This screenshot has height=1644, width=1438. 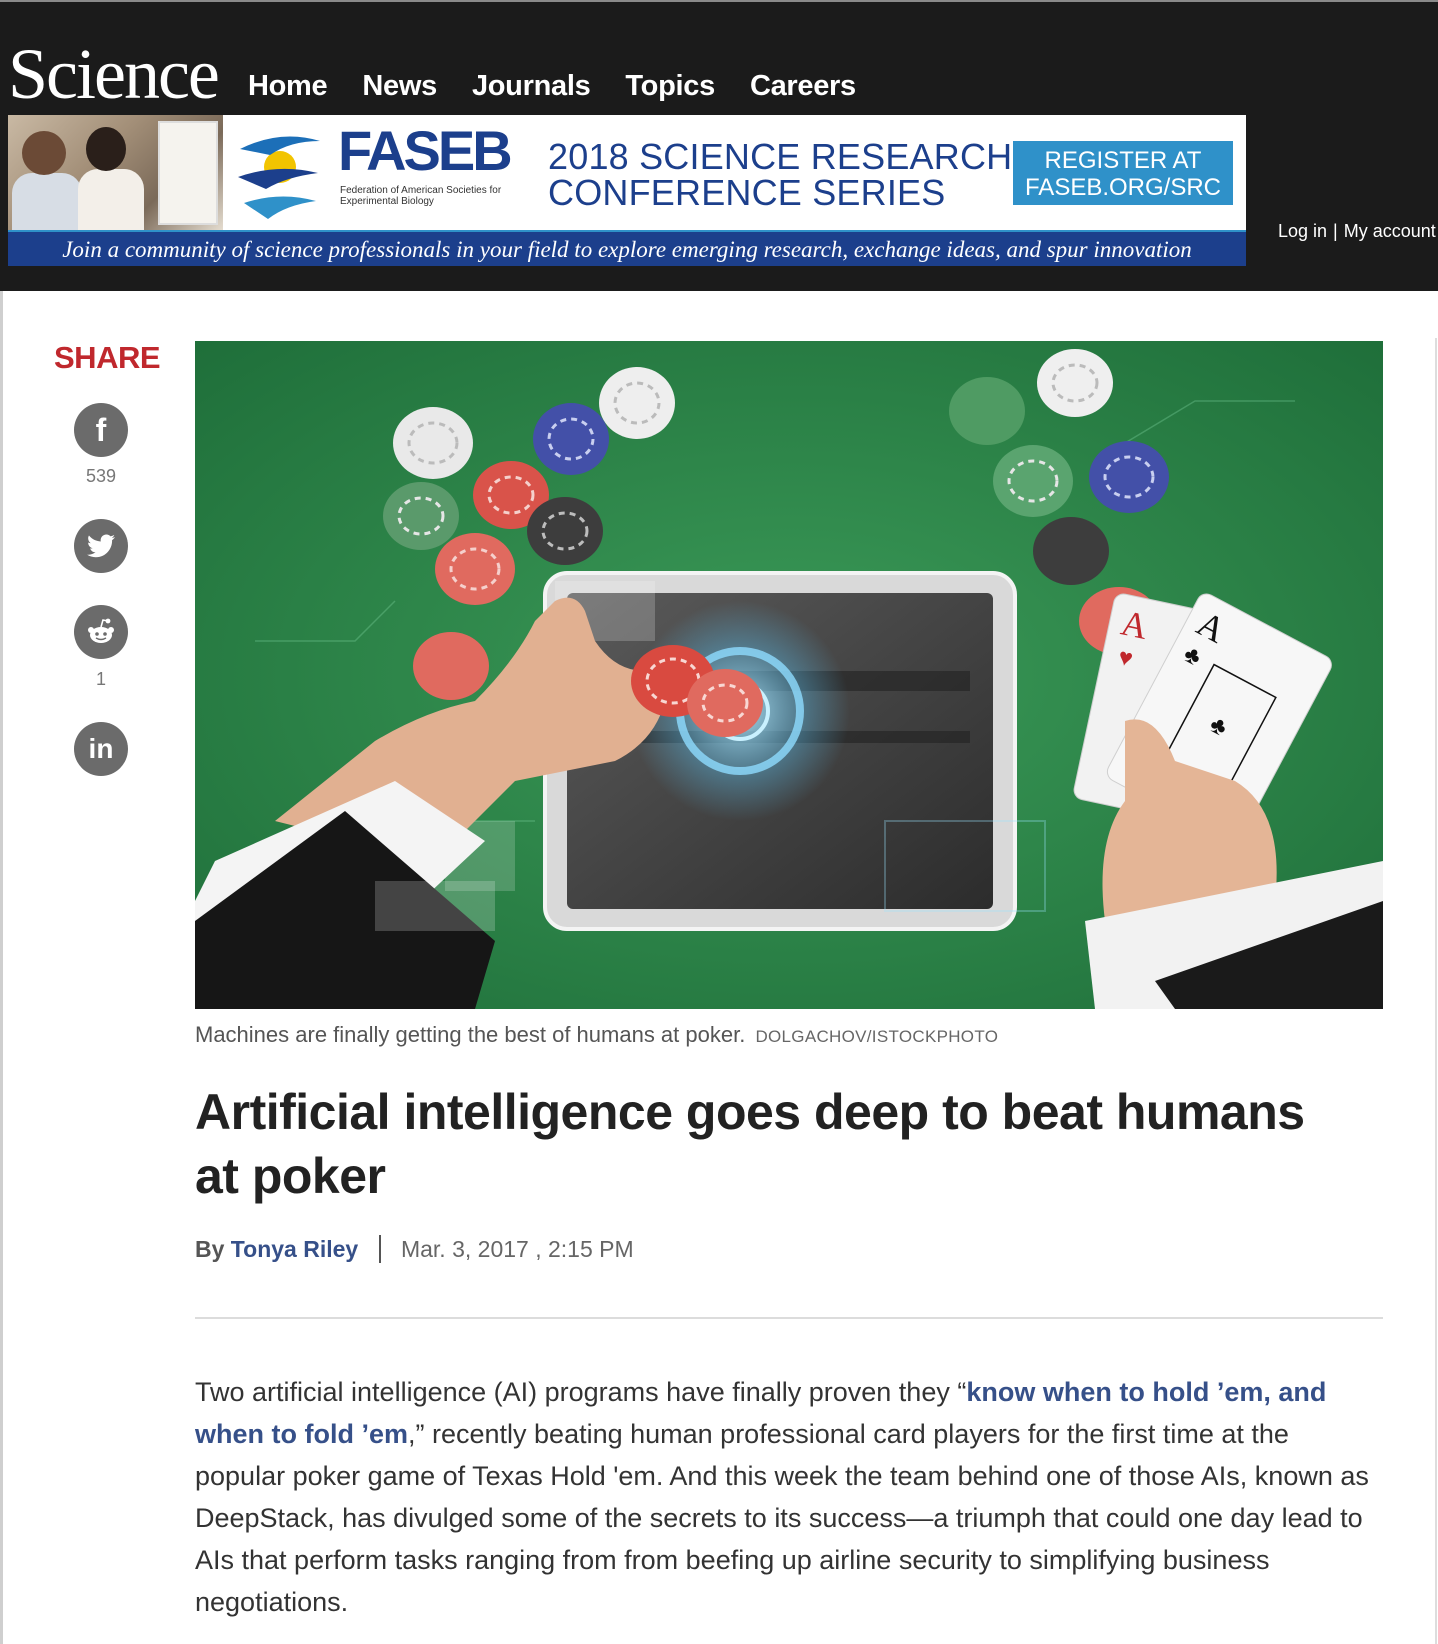 What do you see at coordinates (1302, 231) in the screenshot?
I see `login-link: Log in` at bounding box center [1302, 231].